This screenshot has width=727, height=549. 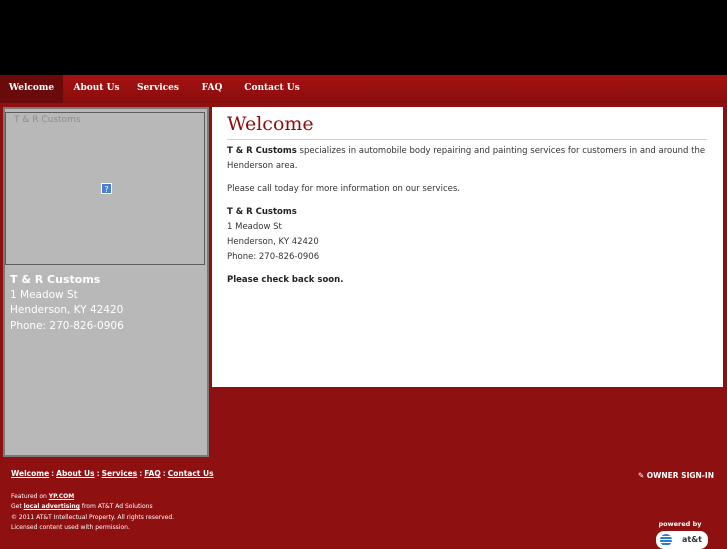 What do you see at coordinates (31, 89) in the screenshot?
I see `tab-welcome: Welcome` at bounding box center [31, 89].